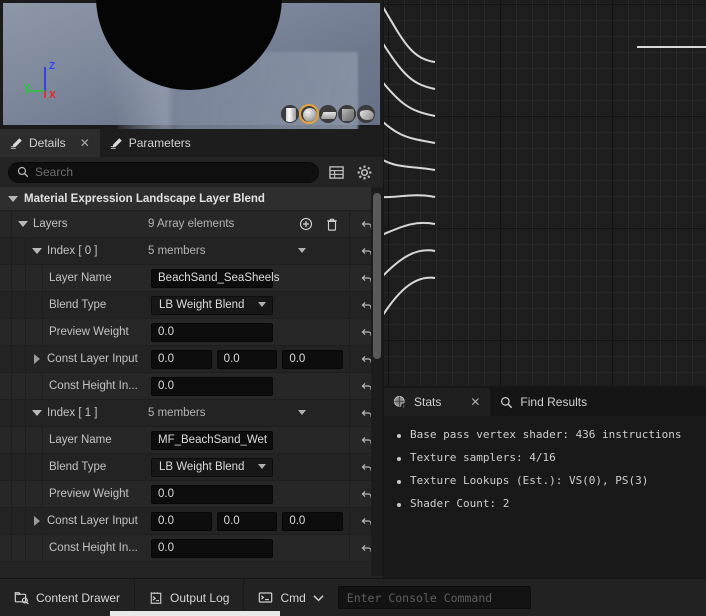  What do you see at coordinates (377, 276) in the screenshot?
I see `details-scrollbar-thumb` at bounding box center [377, 276].